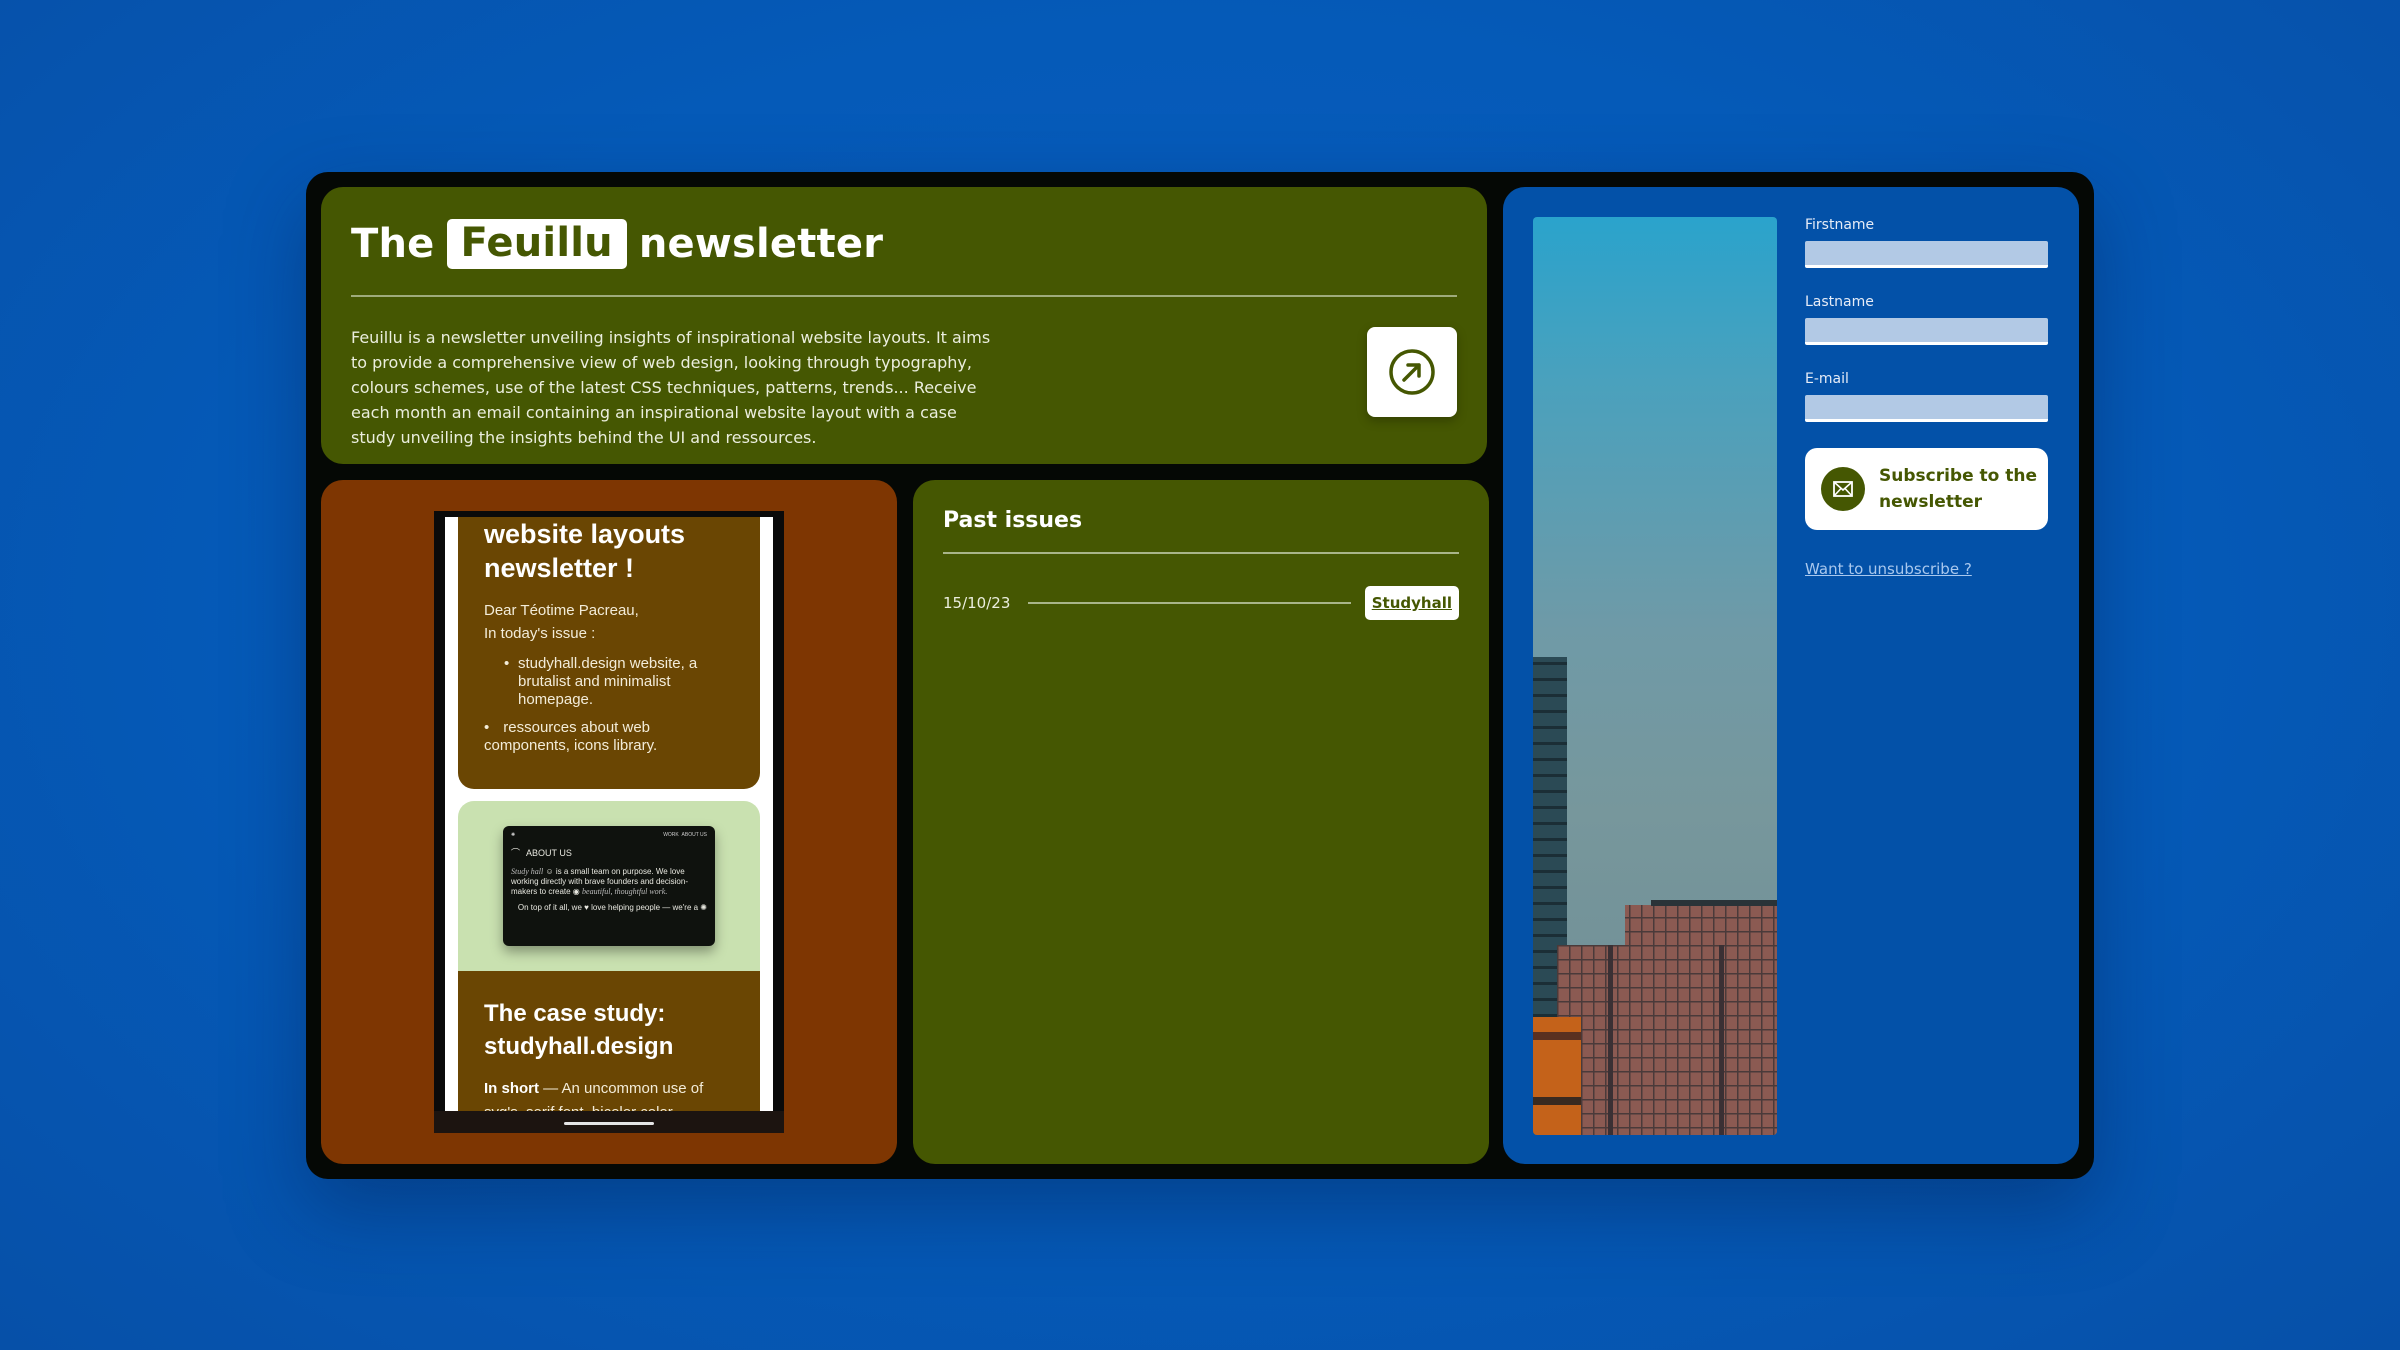 Image resolution: width=2400 pixels, height=1350 pixels. I want to click on open-newsletter-button, so click(1412, 372).